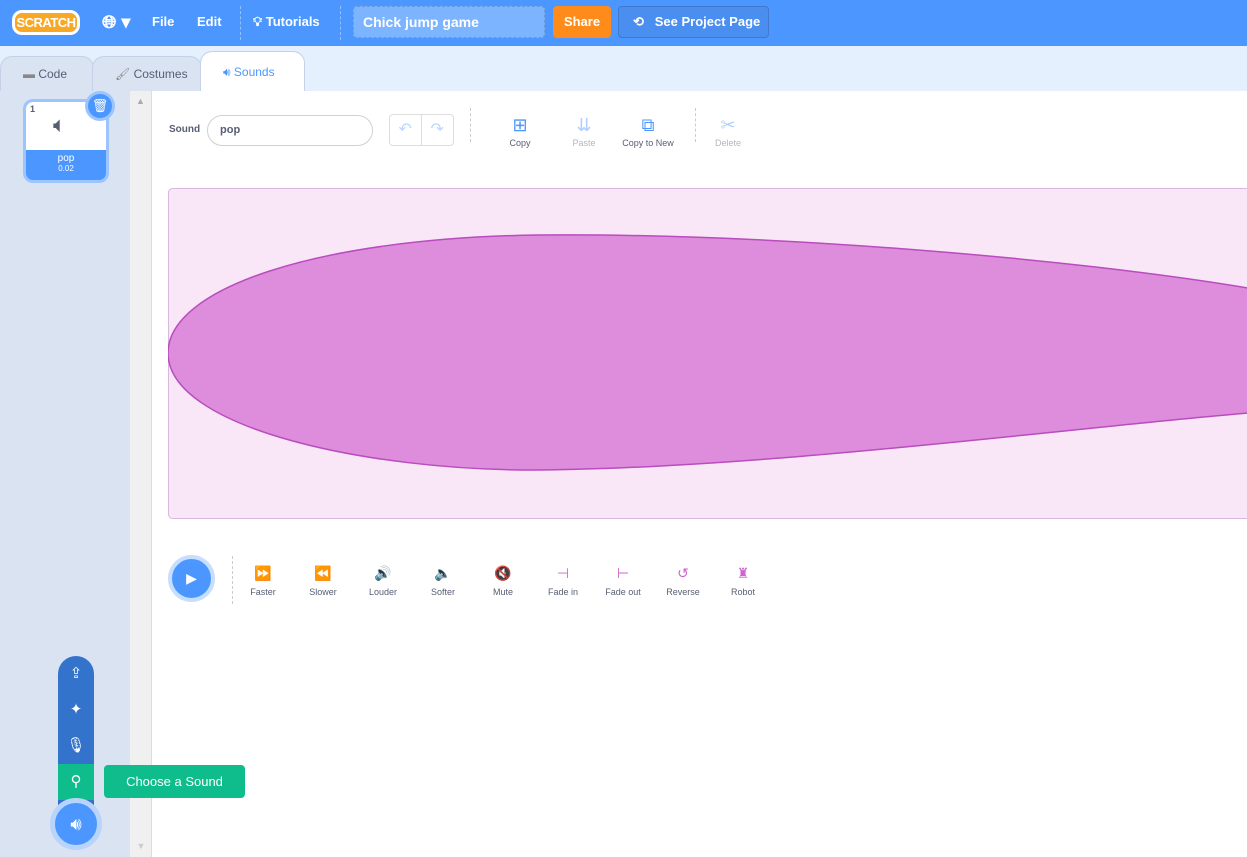 This screenshot has width=1247, height=857. I want to click on tab-label: Costumes, so click(160, 74).